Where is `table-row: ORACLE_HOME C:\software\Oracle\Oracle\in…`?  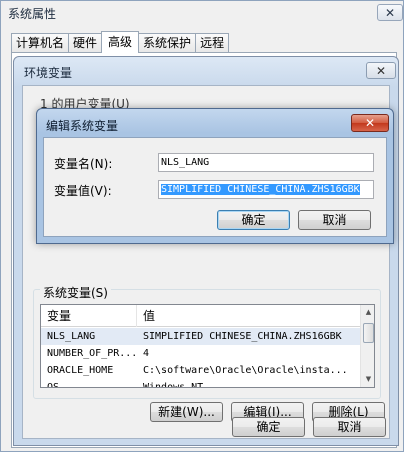 table-row: ORACLE_HOME C:\software\Oracle\Oracle\in… is located at coordinates (200, 370).